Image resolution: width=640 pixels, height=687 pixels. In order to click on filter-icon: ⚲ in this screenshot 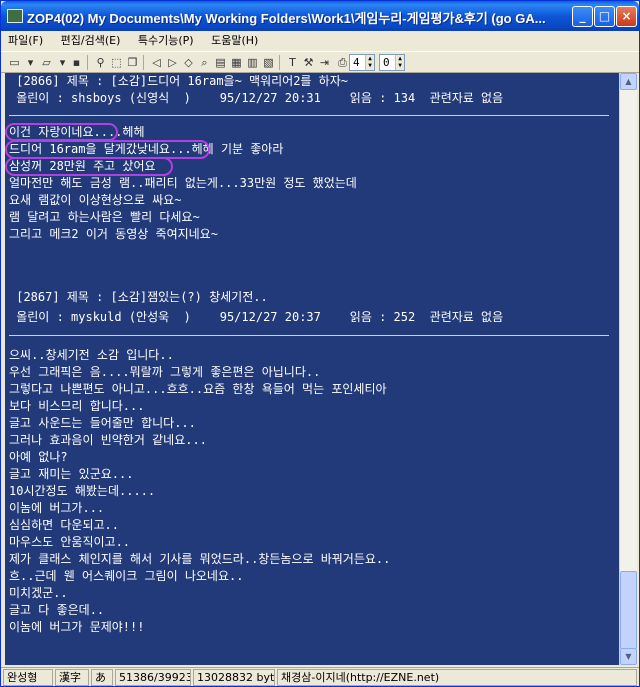, I will do `click(100, 62)`.